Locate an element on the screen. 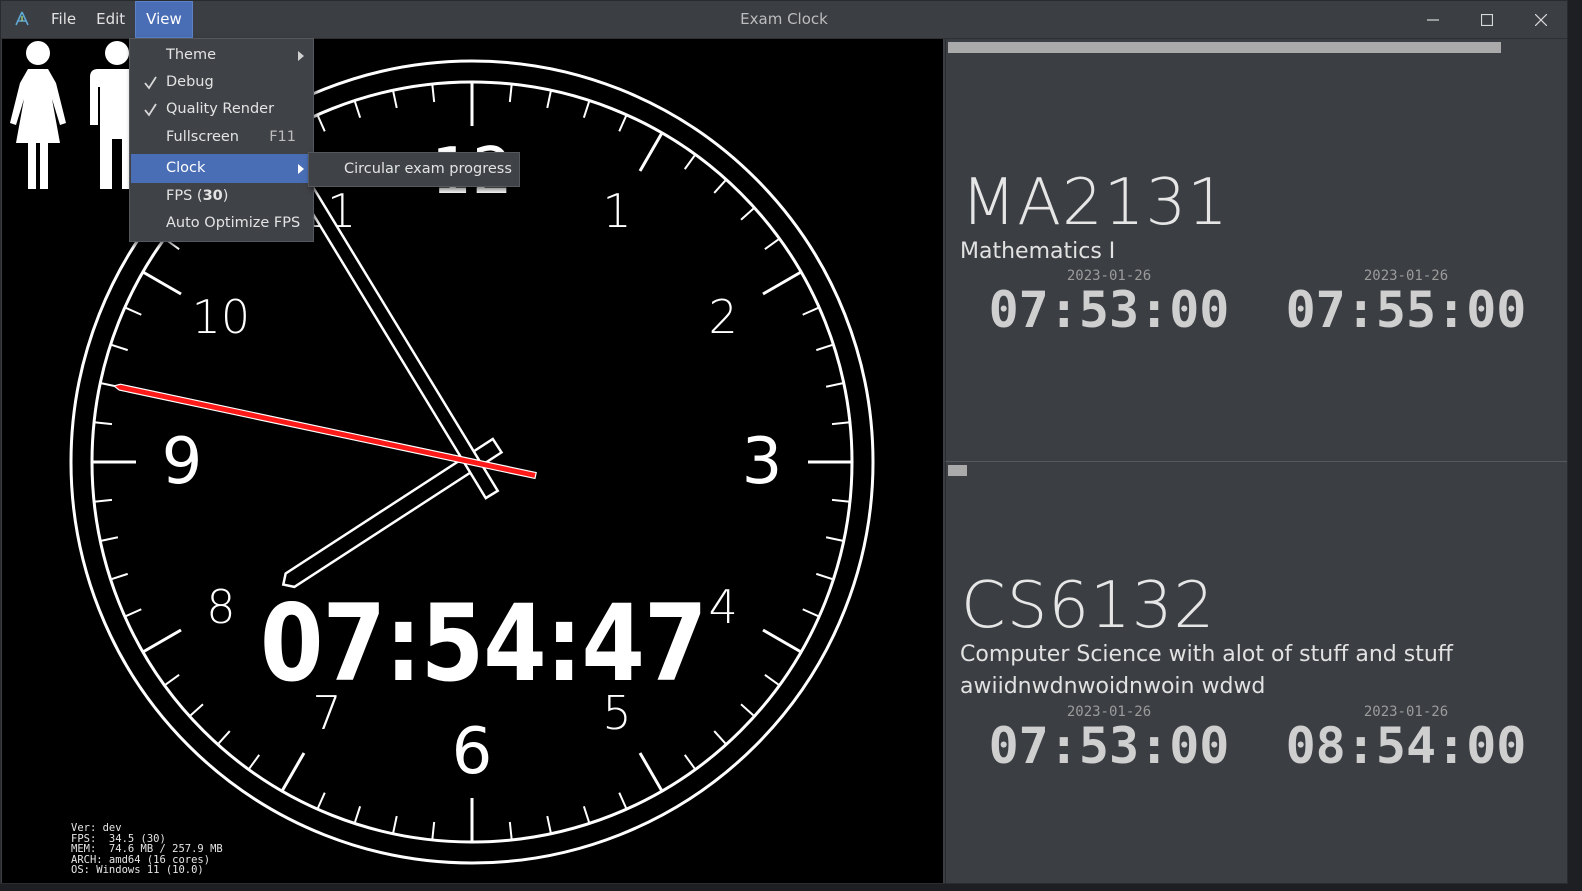 This screenshot has width=1582, height=891. clock-numeral: 2 is located at coordinates (723, 317).